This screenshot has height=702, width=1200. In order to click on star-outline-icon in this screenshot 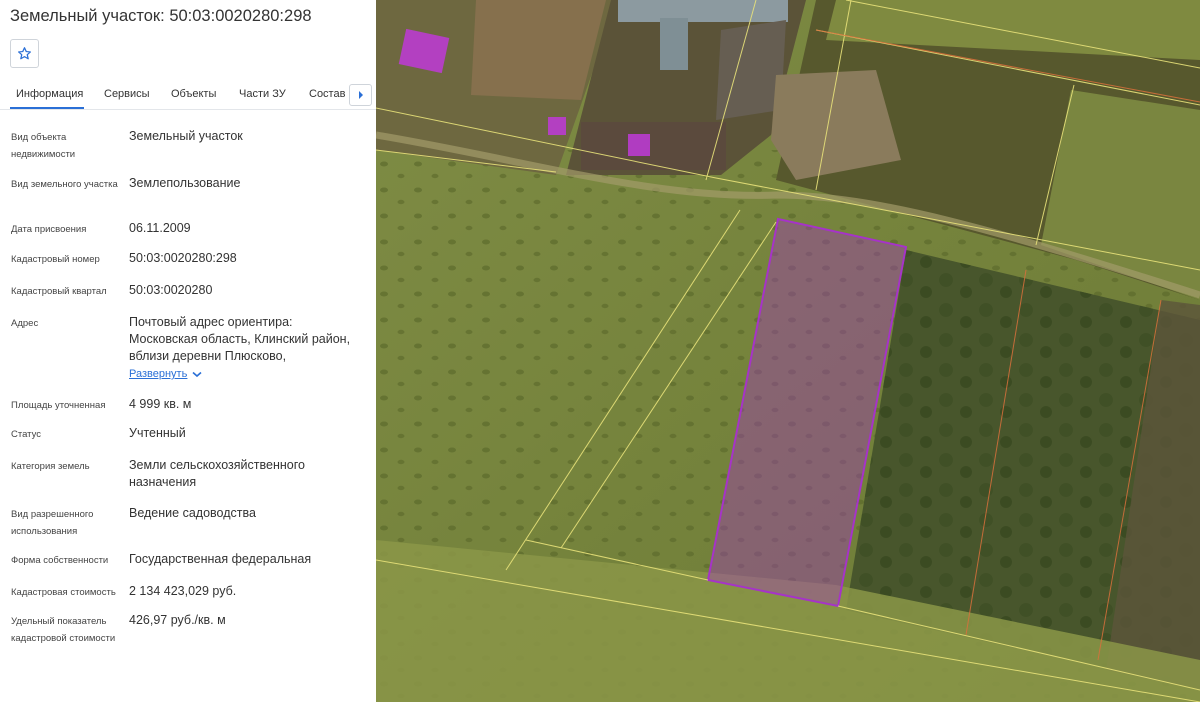, I will do `click(24, 53)`.